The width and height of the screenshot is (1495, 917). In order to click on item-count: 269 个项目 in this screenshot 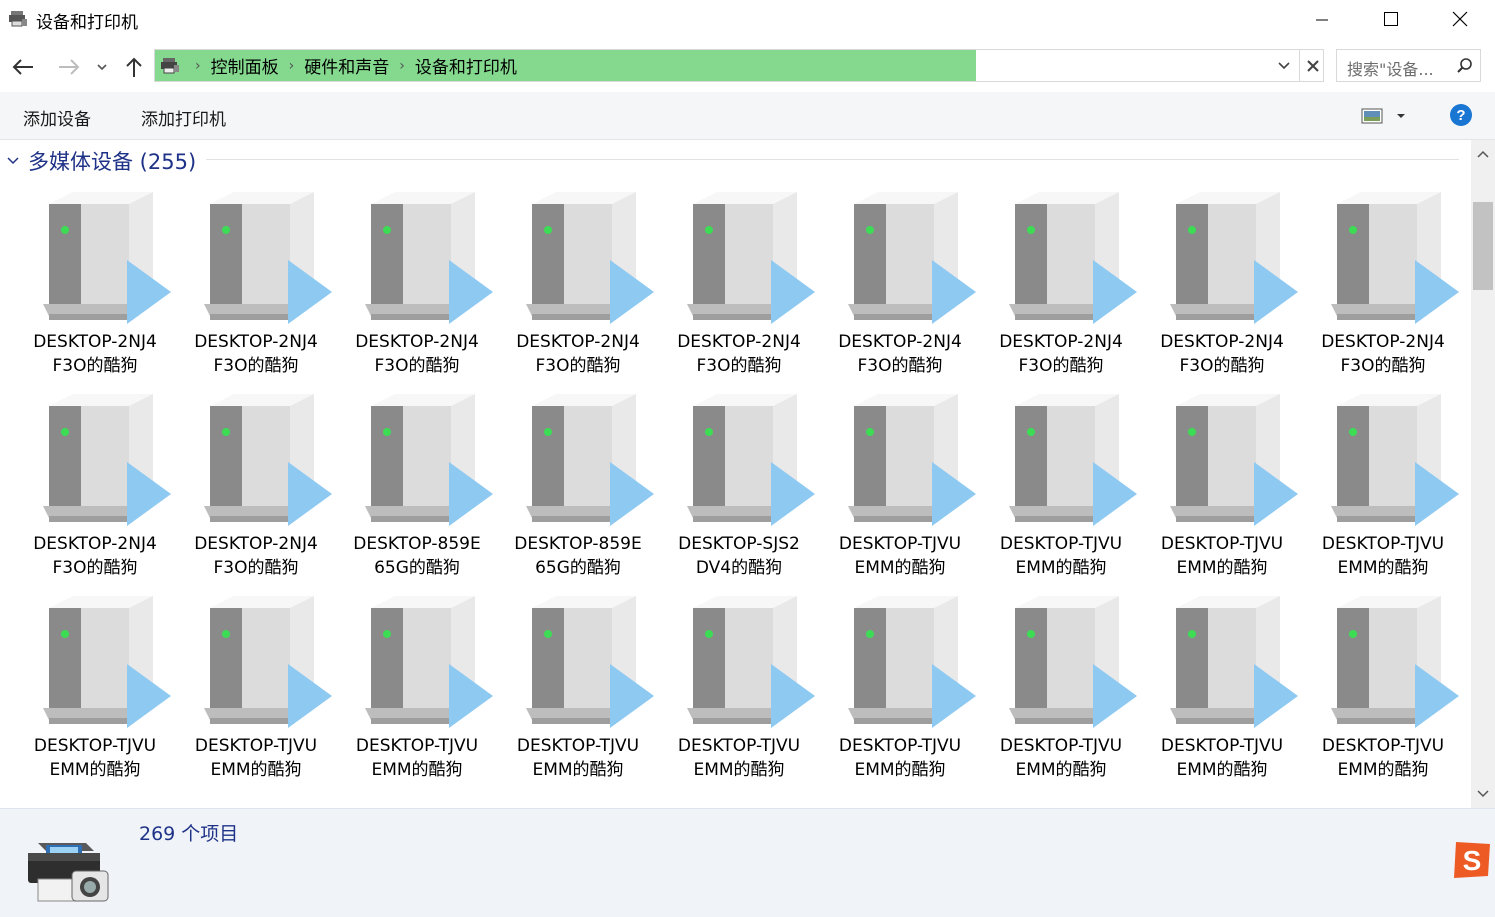, I will do `click(189, 834)`.